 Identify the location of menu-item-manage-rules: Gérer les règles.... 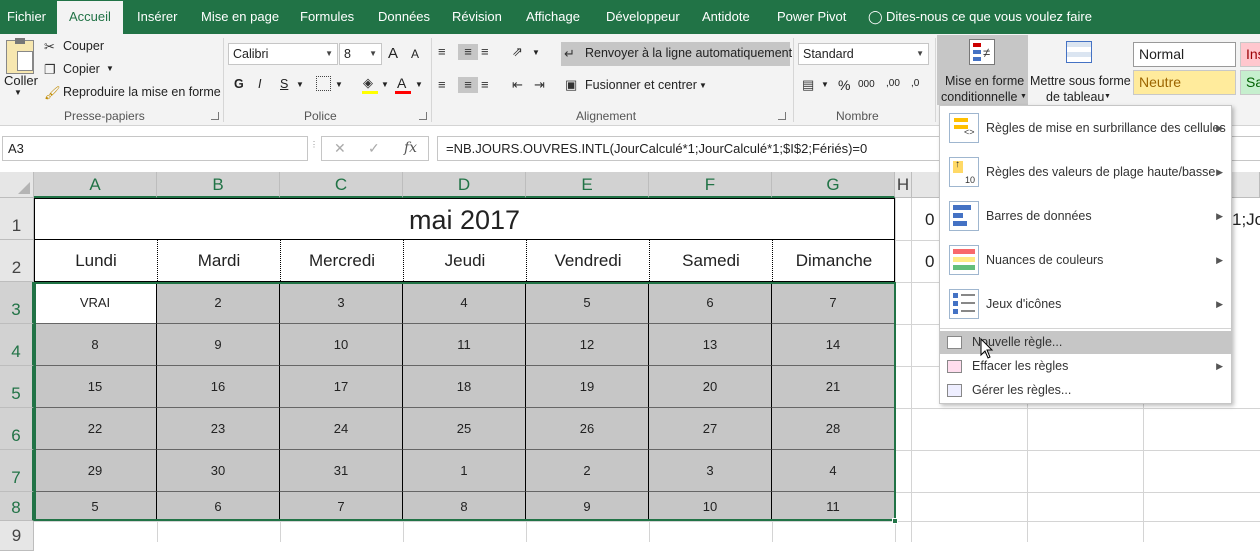
(1085, 390).